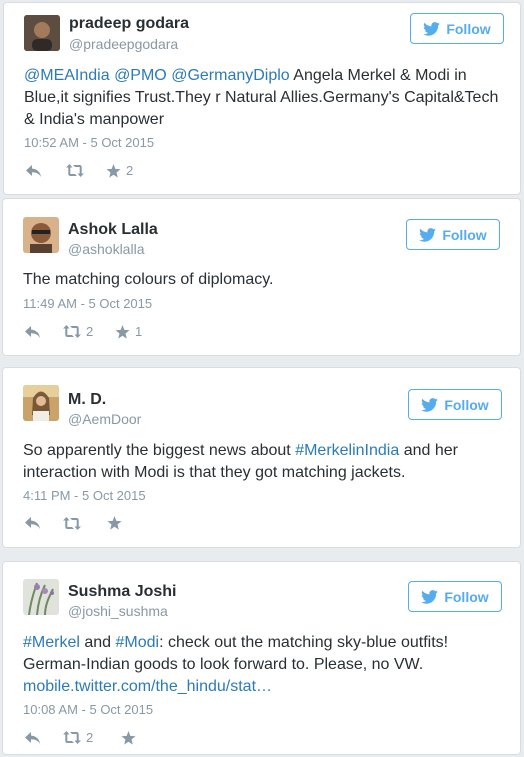  I want to click on author-handle: @ashoklalla, so click(106, 249).